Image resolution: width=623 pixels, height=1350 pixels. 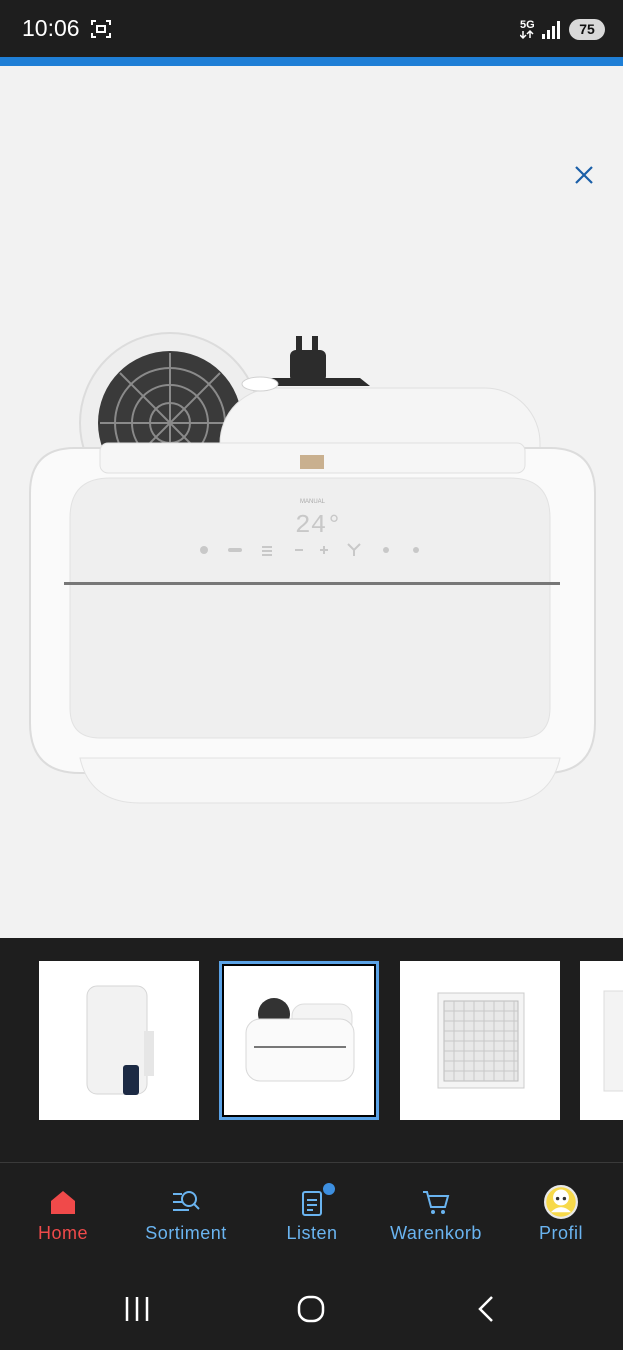 What do you see at coordinates (329, 1189) in the screenshot?
I see `notification-badge` at bounding box center [329, 1189].